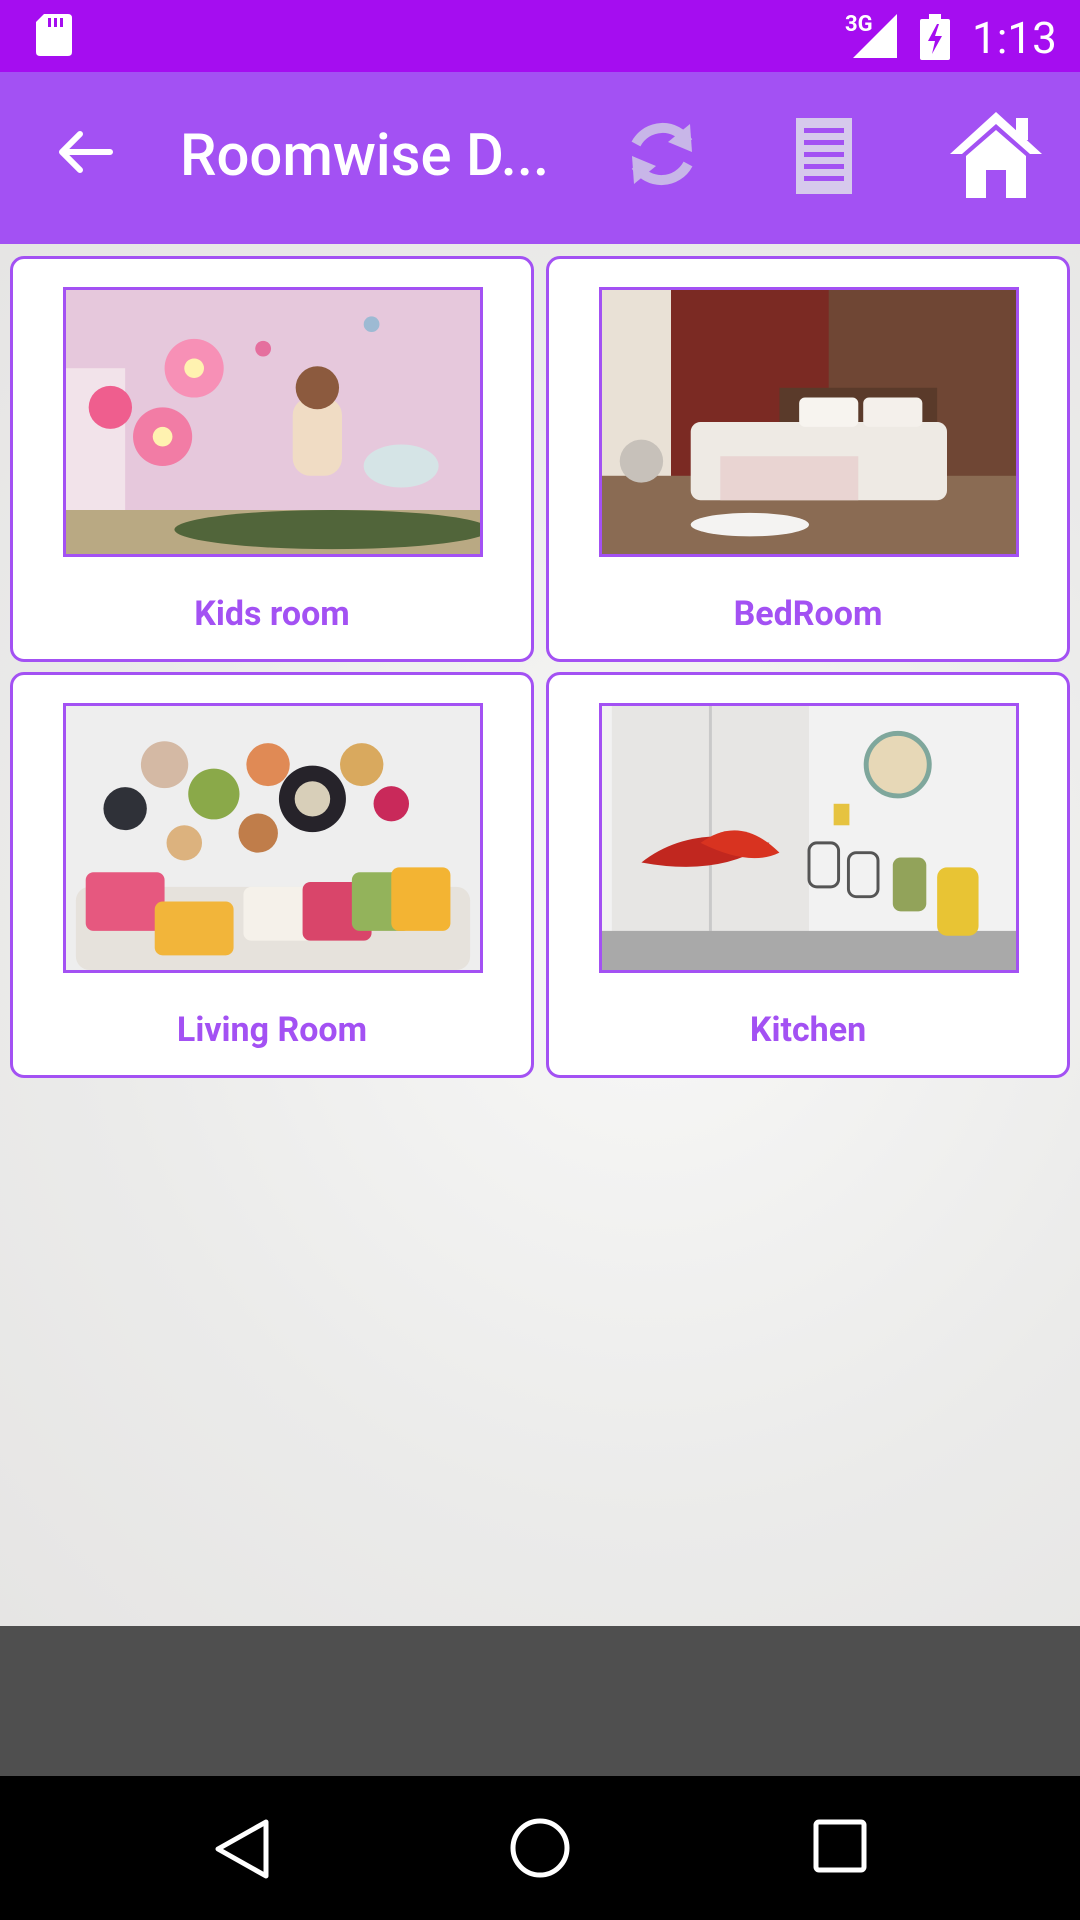 Image resolution: width=1080 pixels, height=1920 pixels. I want to click on bedroom-image, so click(809, 422).